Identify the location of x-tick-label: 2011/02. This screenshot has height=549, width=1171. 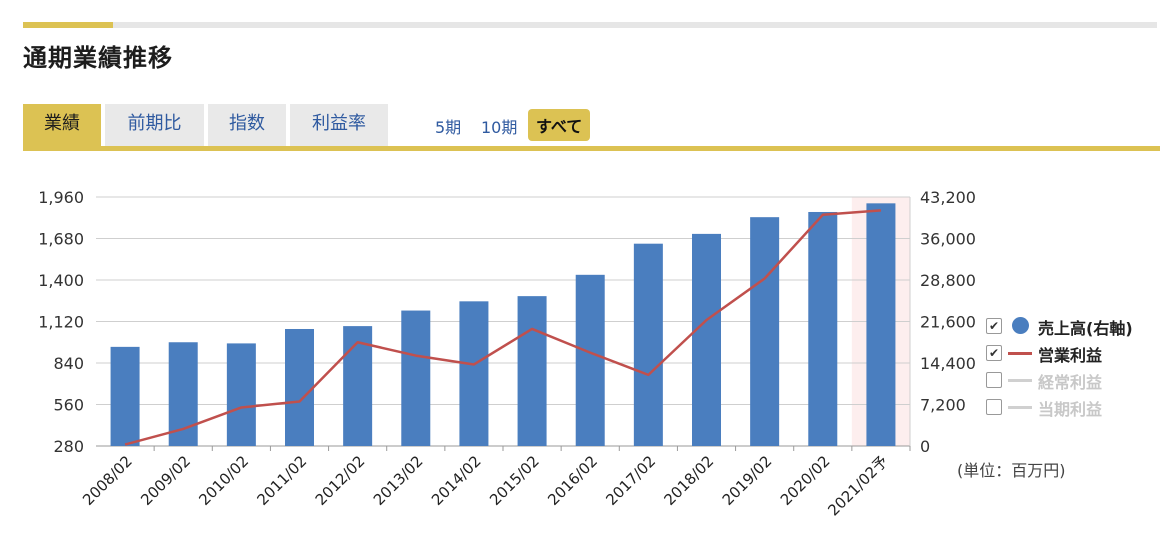
(282, 480).